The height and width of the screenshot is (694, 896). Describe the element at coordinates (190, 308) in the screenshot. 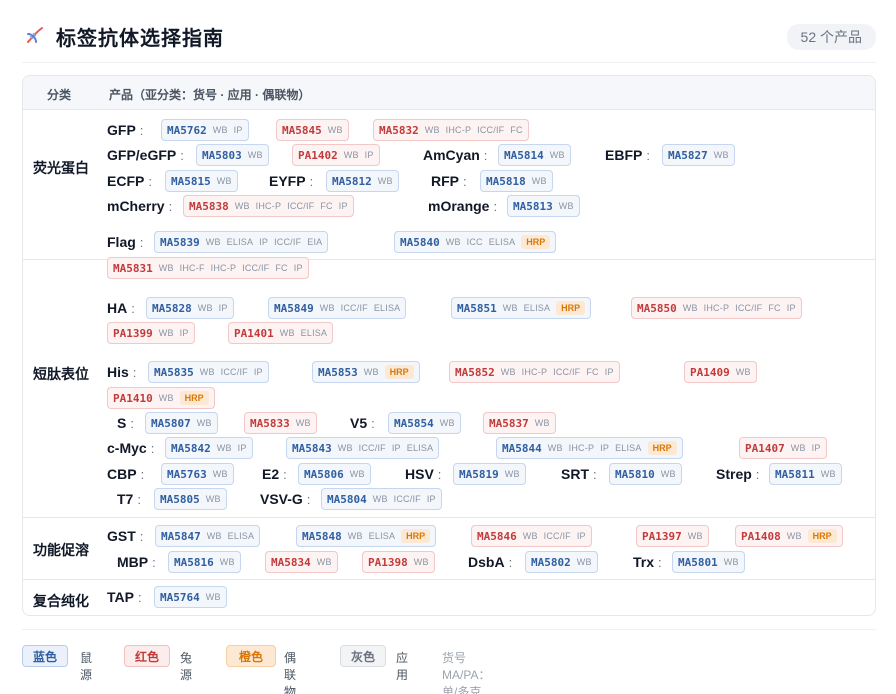

I see `product-tag: MA5828 WB IP` at that location.